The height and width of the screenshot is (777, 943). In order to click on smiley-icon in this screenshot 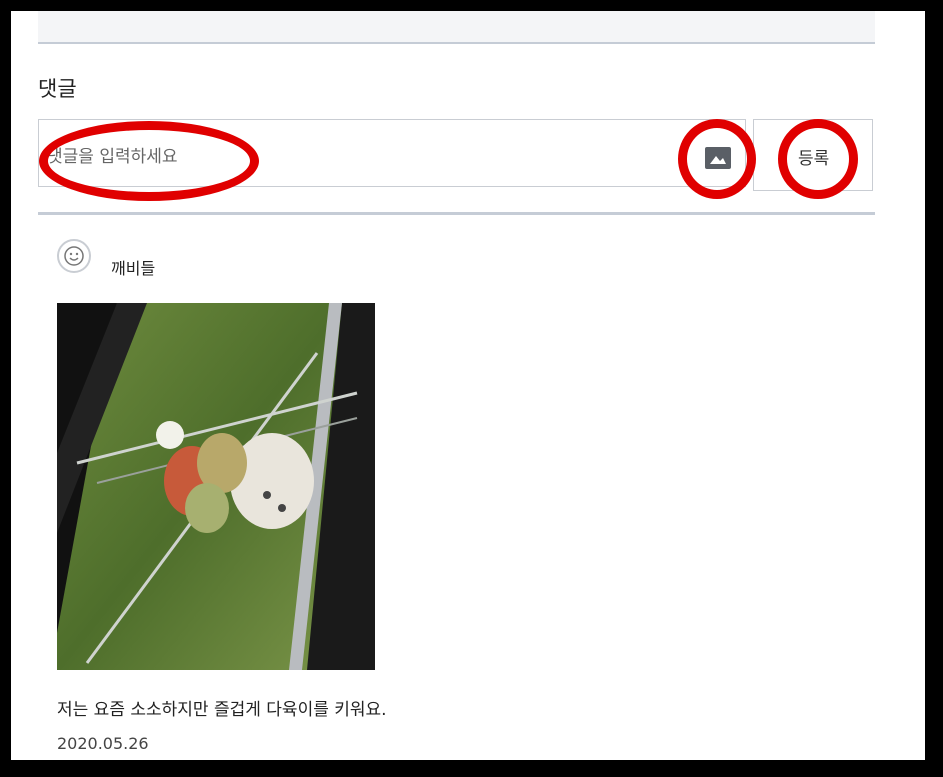, I will do `click(74, 256)`.